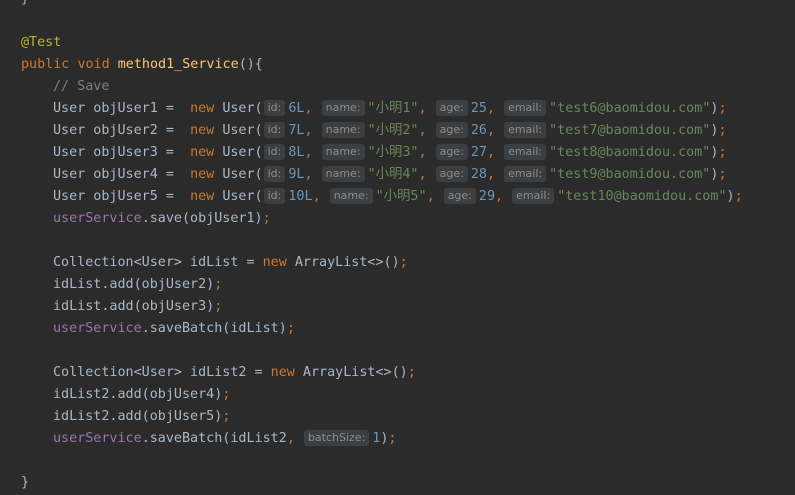 This screenshot has height=495, width=795. I want to click on code-token: method1_Service, so click(178, 64).